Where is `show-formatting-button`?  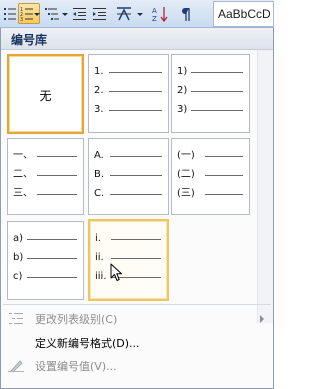 show-formatting-button is located at coordinates (186, 13).